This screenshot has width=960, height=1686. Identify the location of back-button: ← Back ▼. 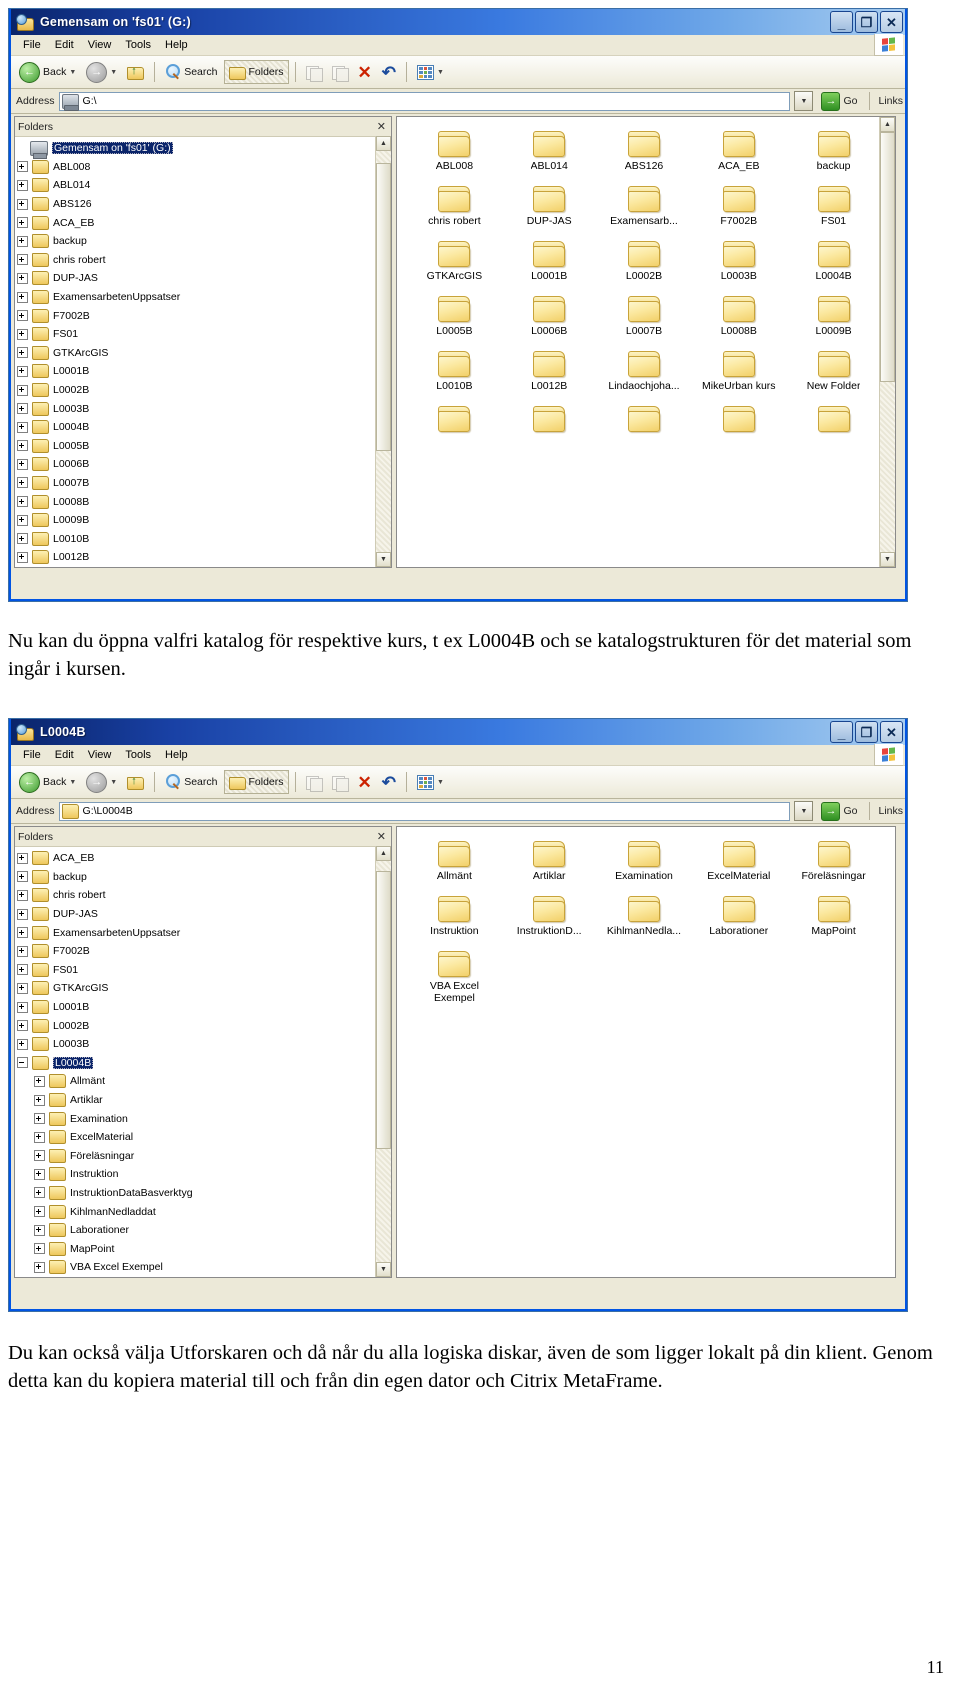
(47, 782).